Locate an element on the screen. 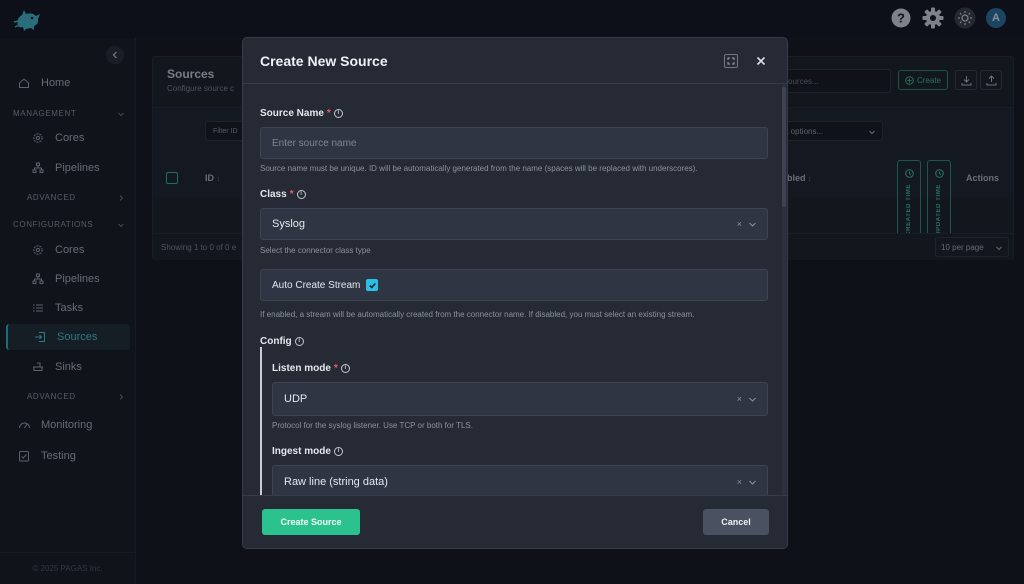 This screenshot has width=1024, height=584. source-name-input: Enter source name is located at coordinates (514, 143).